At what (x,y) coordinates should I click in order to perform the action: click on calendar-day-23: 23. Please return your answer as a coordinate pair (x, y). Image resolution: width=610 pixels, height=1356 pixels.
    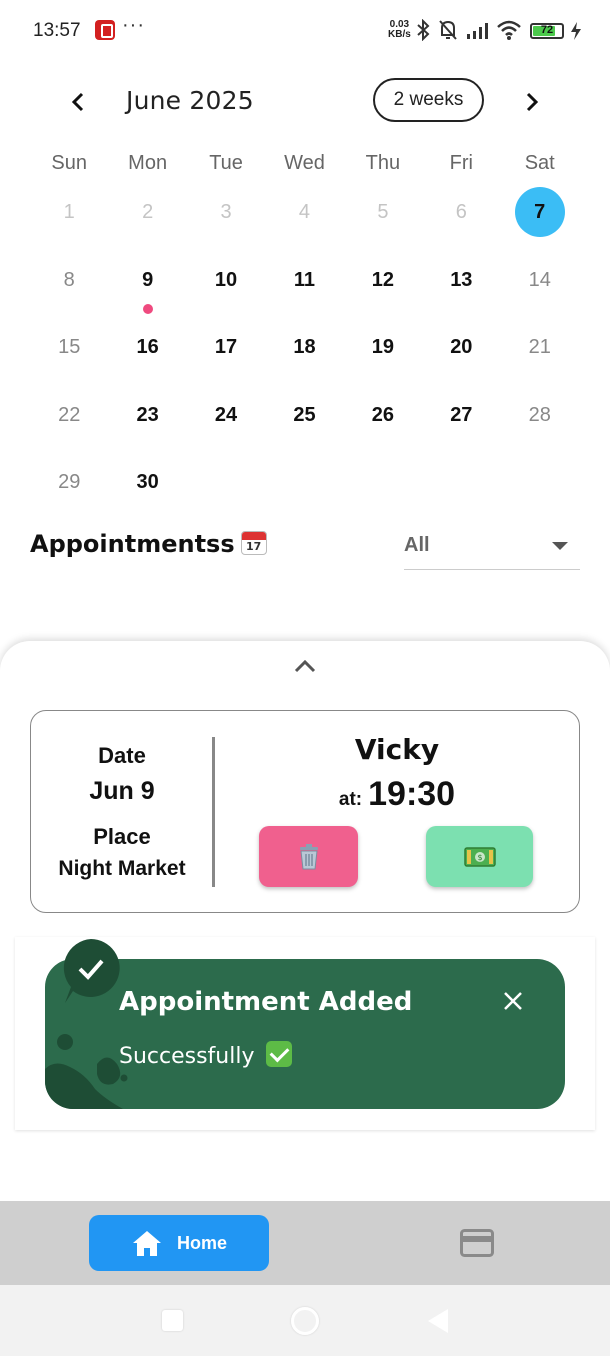
    Looking at the image, I should click on (147, 423).